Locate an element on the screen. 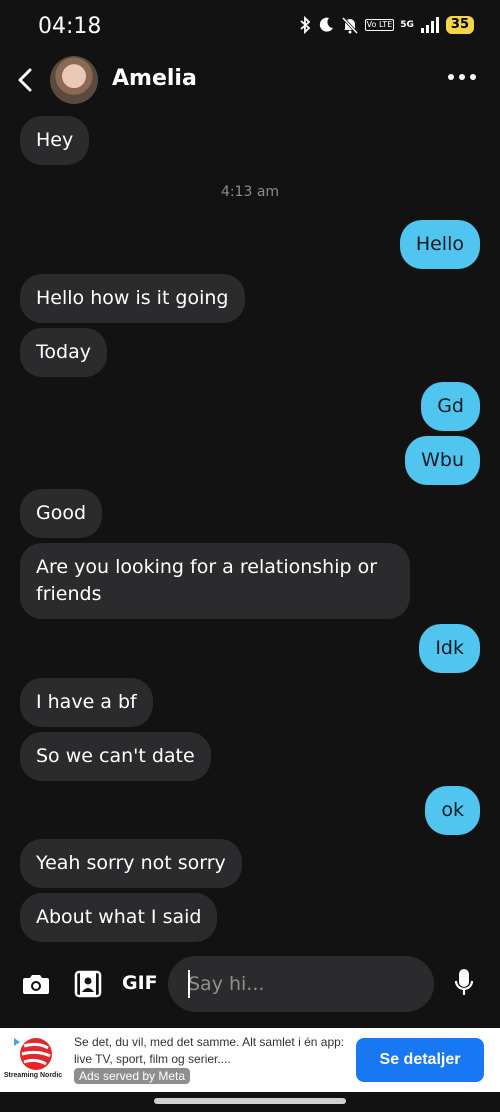 The height and width of the screenshot is (1112, 500). message-composer: GIF is located at coordinates (250, 986).